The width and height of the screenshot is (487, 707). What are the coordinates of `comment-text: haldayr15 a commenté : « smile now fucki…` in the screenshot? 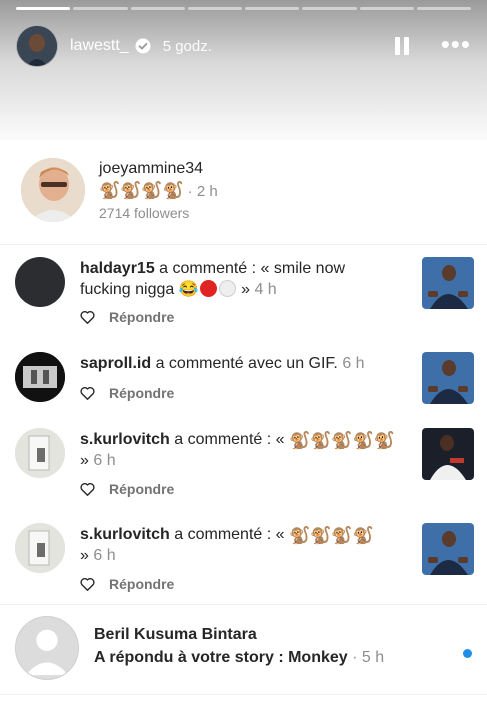 It's located at (240, 279).